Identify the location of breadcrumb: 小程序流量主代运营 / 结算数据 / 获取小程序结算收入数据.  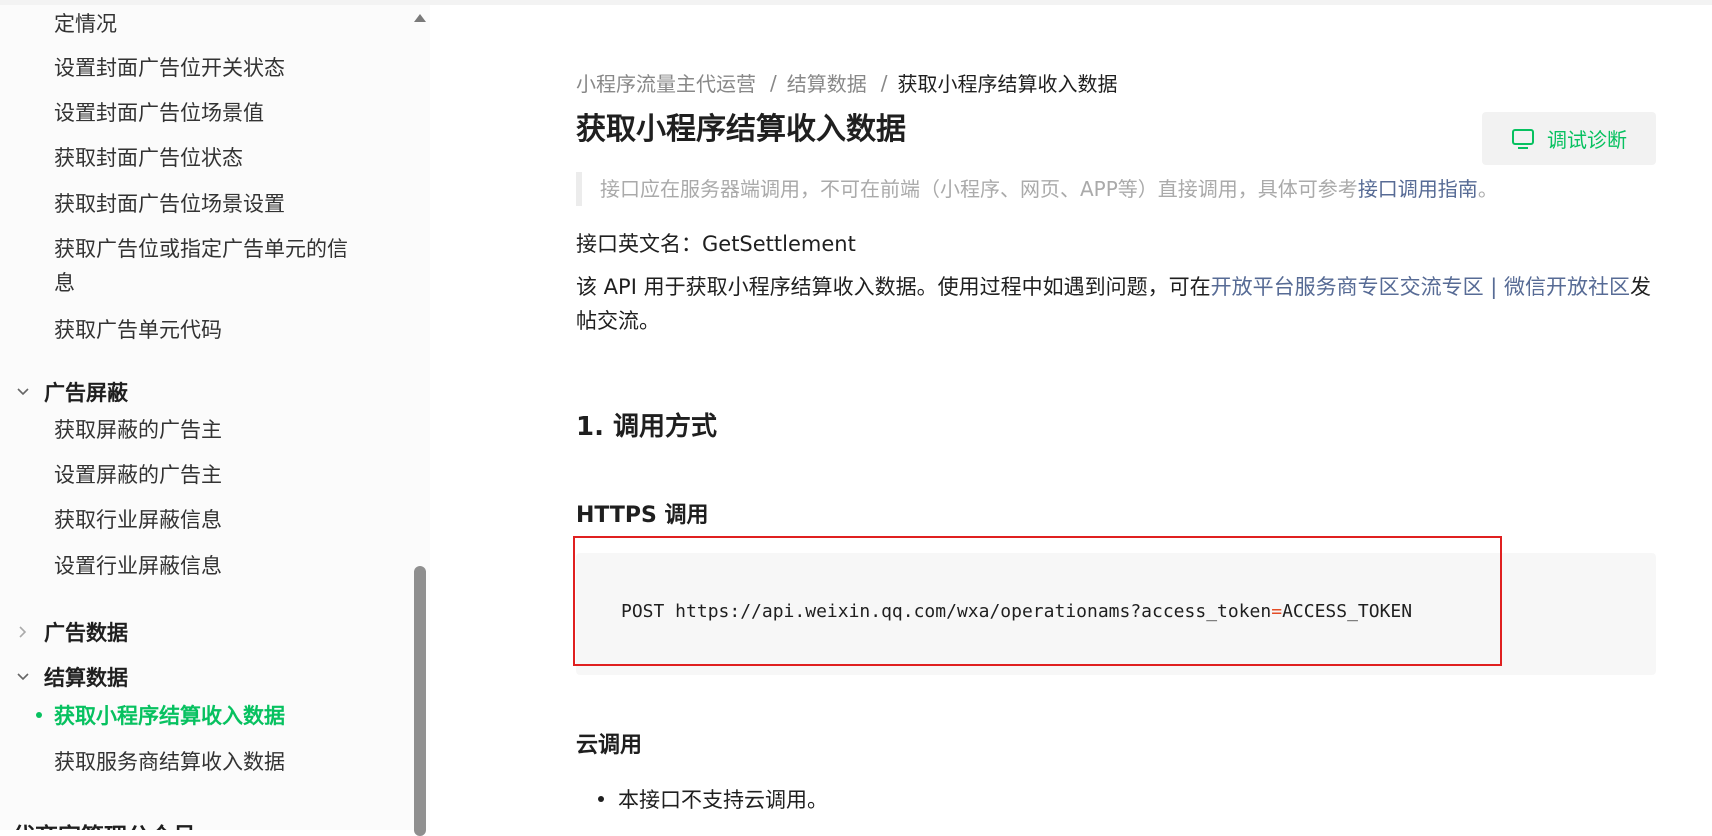
(847, 82).